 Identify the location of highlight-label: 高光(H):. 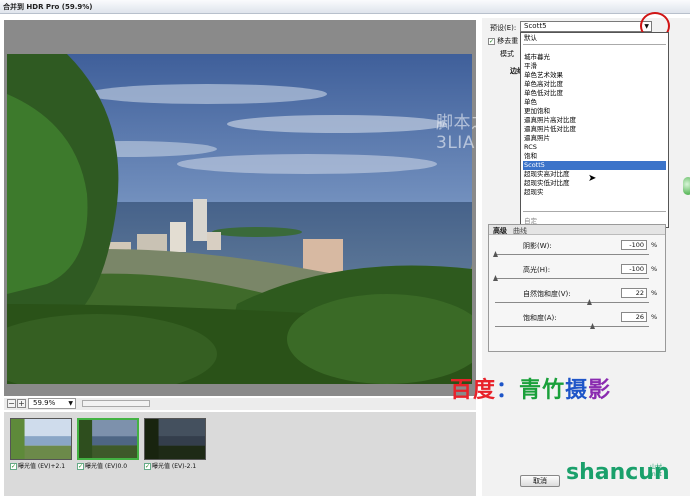
(537, 270).